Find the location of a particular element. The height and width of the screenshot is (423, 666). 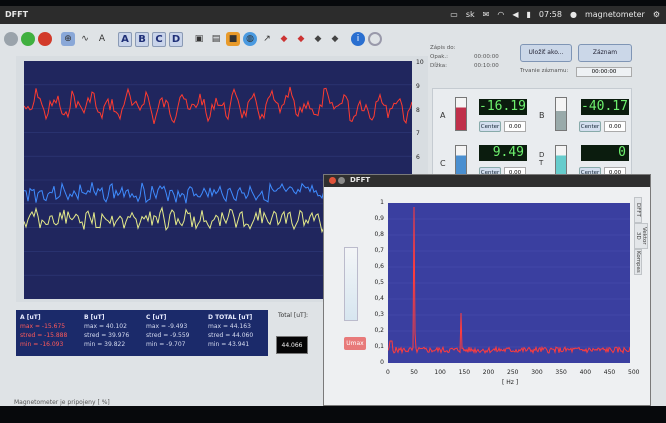

marker-red-icon: ◆ is located at coordinates (284, 39).